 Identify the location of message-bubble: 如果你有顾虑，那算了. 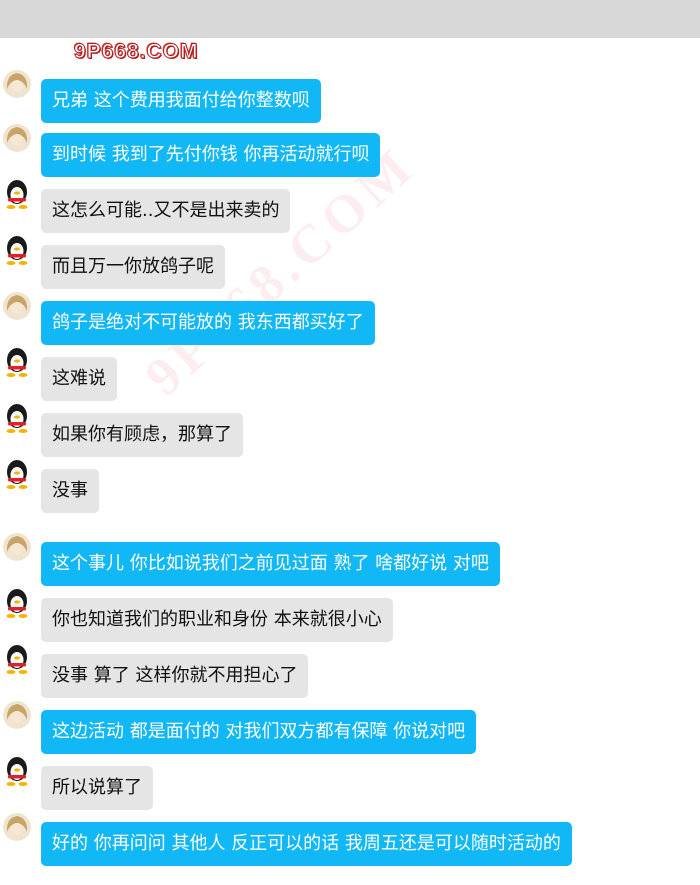
(142, 435).